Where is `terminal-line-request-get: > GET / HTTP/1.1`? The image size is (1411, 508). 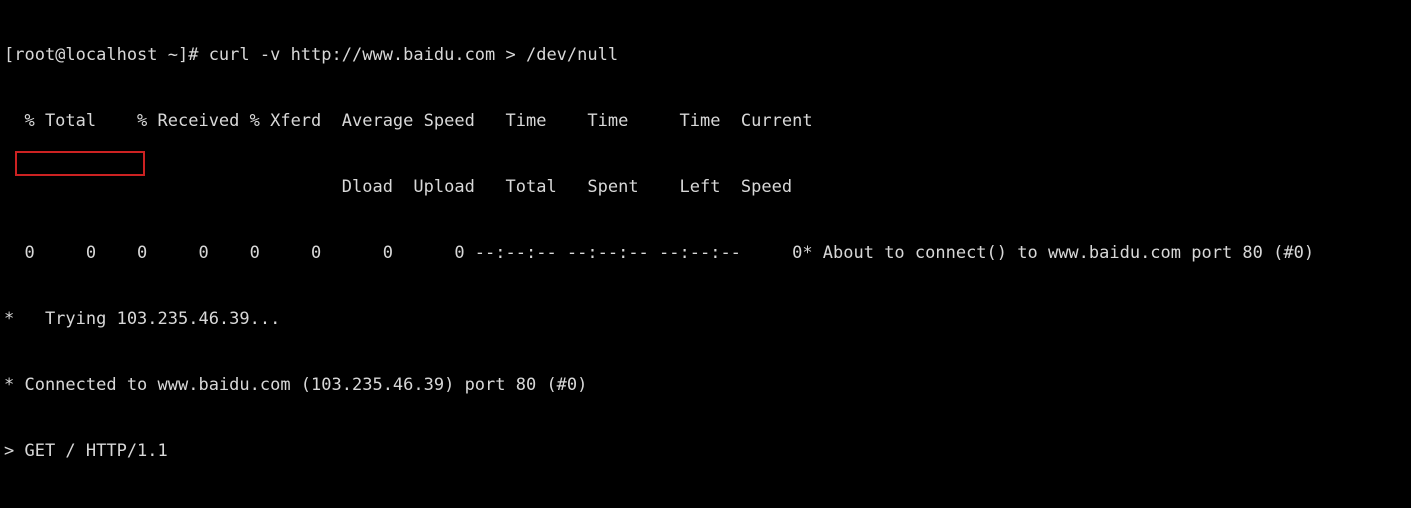 terminal-line-request-get: > GET / HTTP/1.1 is located at coordinates (86, 451).